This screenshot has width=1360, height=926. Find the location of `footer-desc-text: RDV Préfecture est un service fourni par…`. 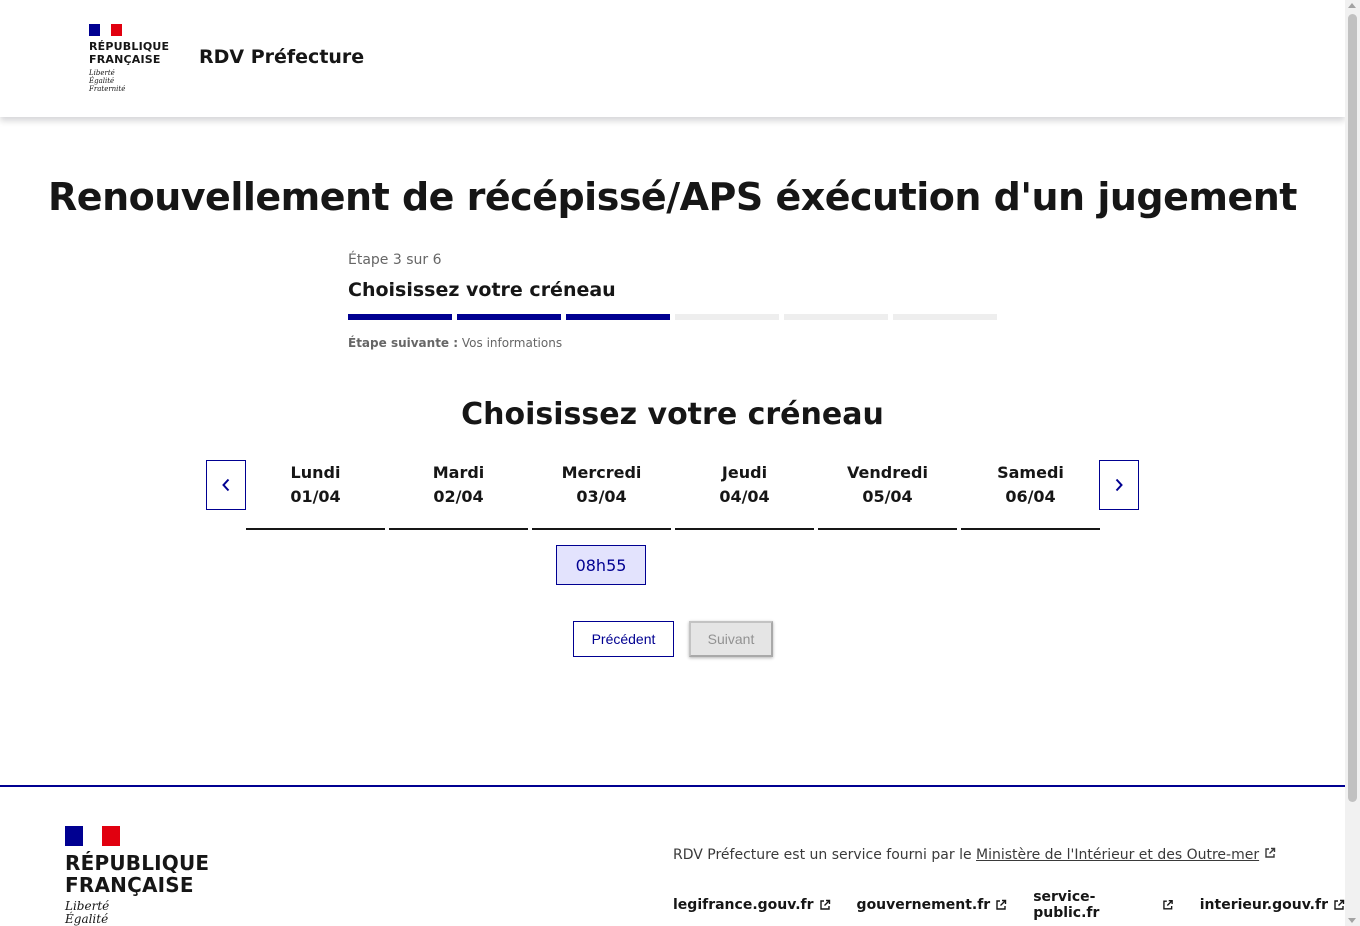

footer-desc-text: RDV Préfecture est un service fourni par… is located at coordinates (825, 855).